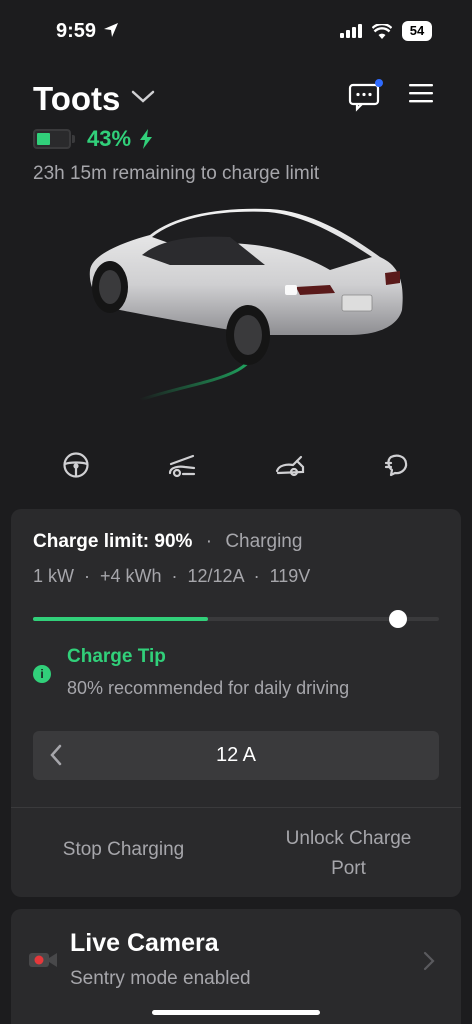  What do you see at coordinates (123, 850) in the screenshot?
I see `stop-charging-button: Stop Charging` at bounding box center [123, 850].